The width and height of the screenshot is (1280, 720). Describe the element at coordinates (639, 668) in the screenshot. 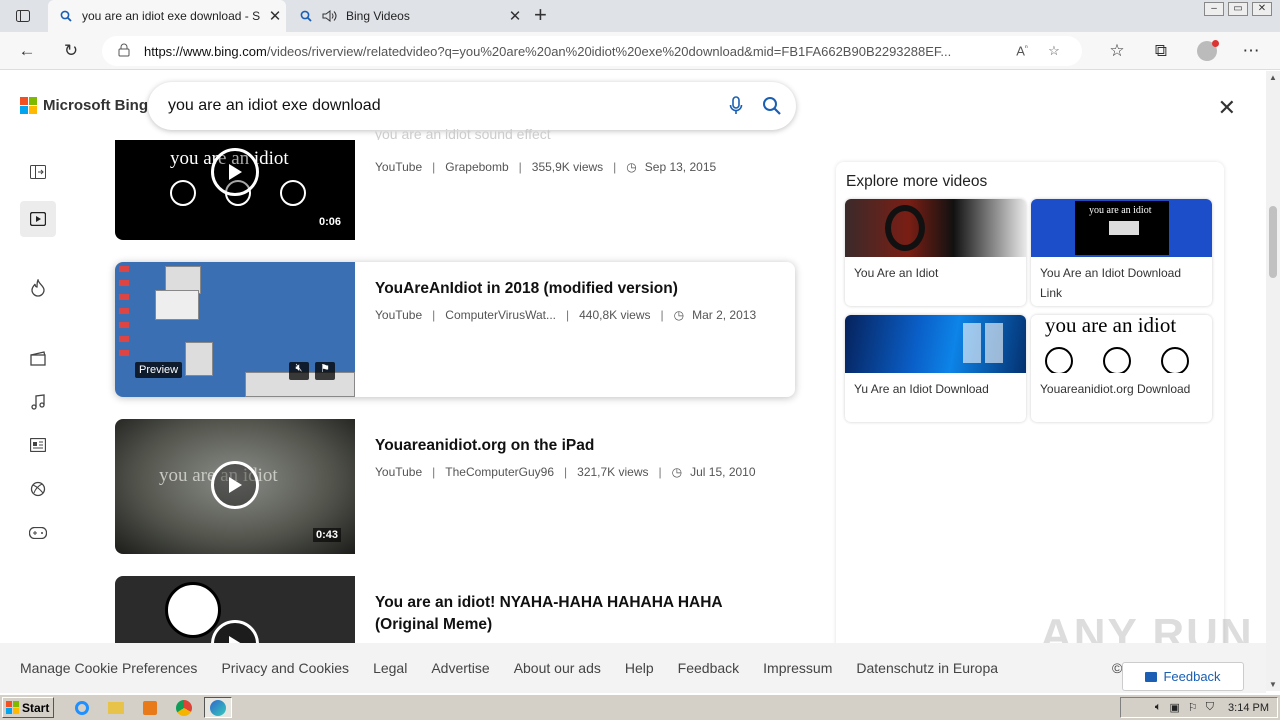

I see `footer-link-help: Help` at that location.